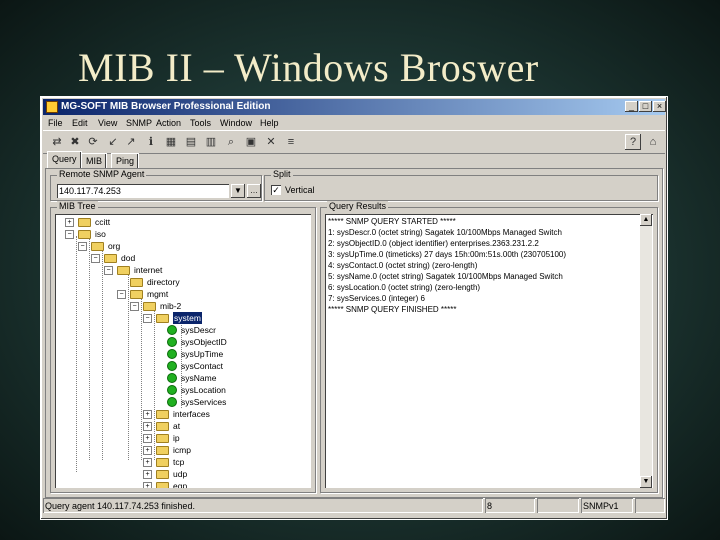 Image resolution: width=720 pixels, height=540 pixels. I want to click on tree-row-sysobjectid: sysObjectID, so click(235, 342).